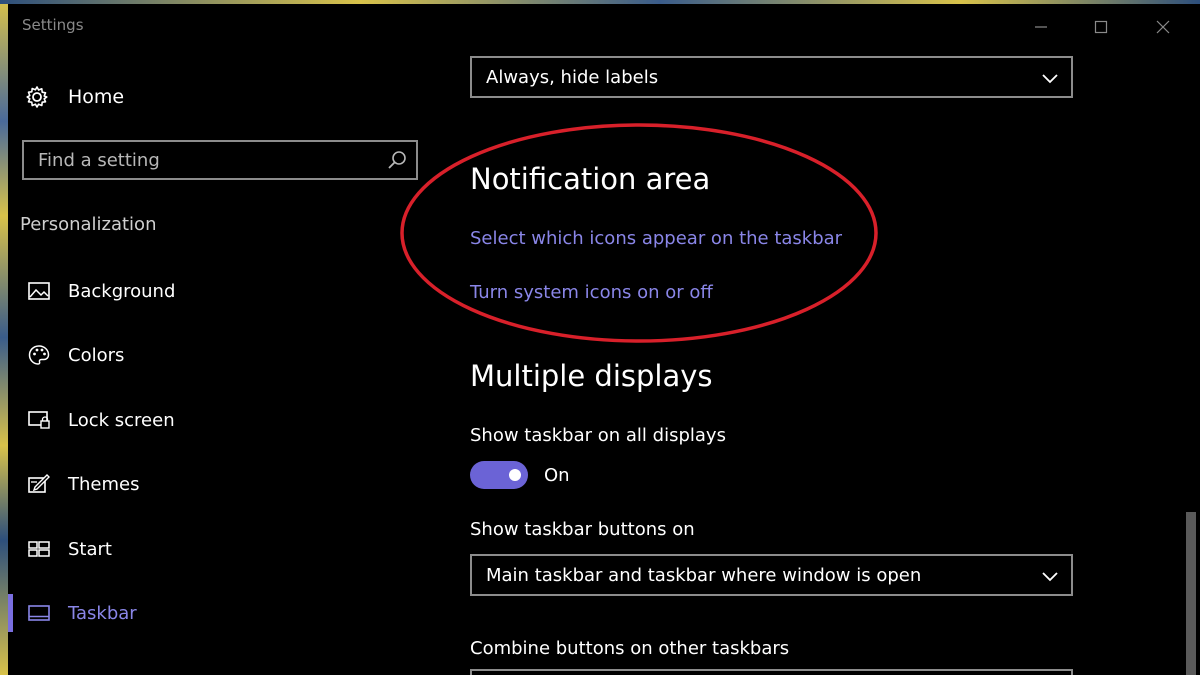 The width and height of the screenshot is (1200, 675). I want to click on taskbar-icon, so click(39, 613).